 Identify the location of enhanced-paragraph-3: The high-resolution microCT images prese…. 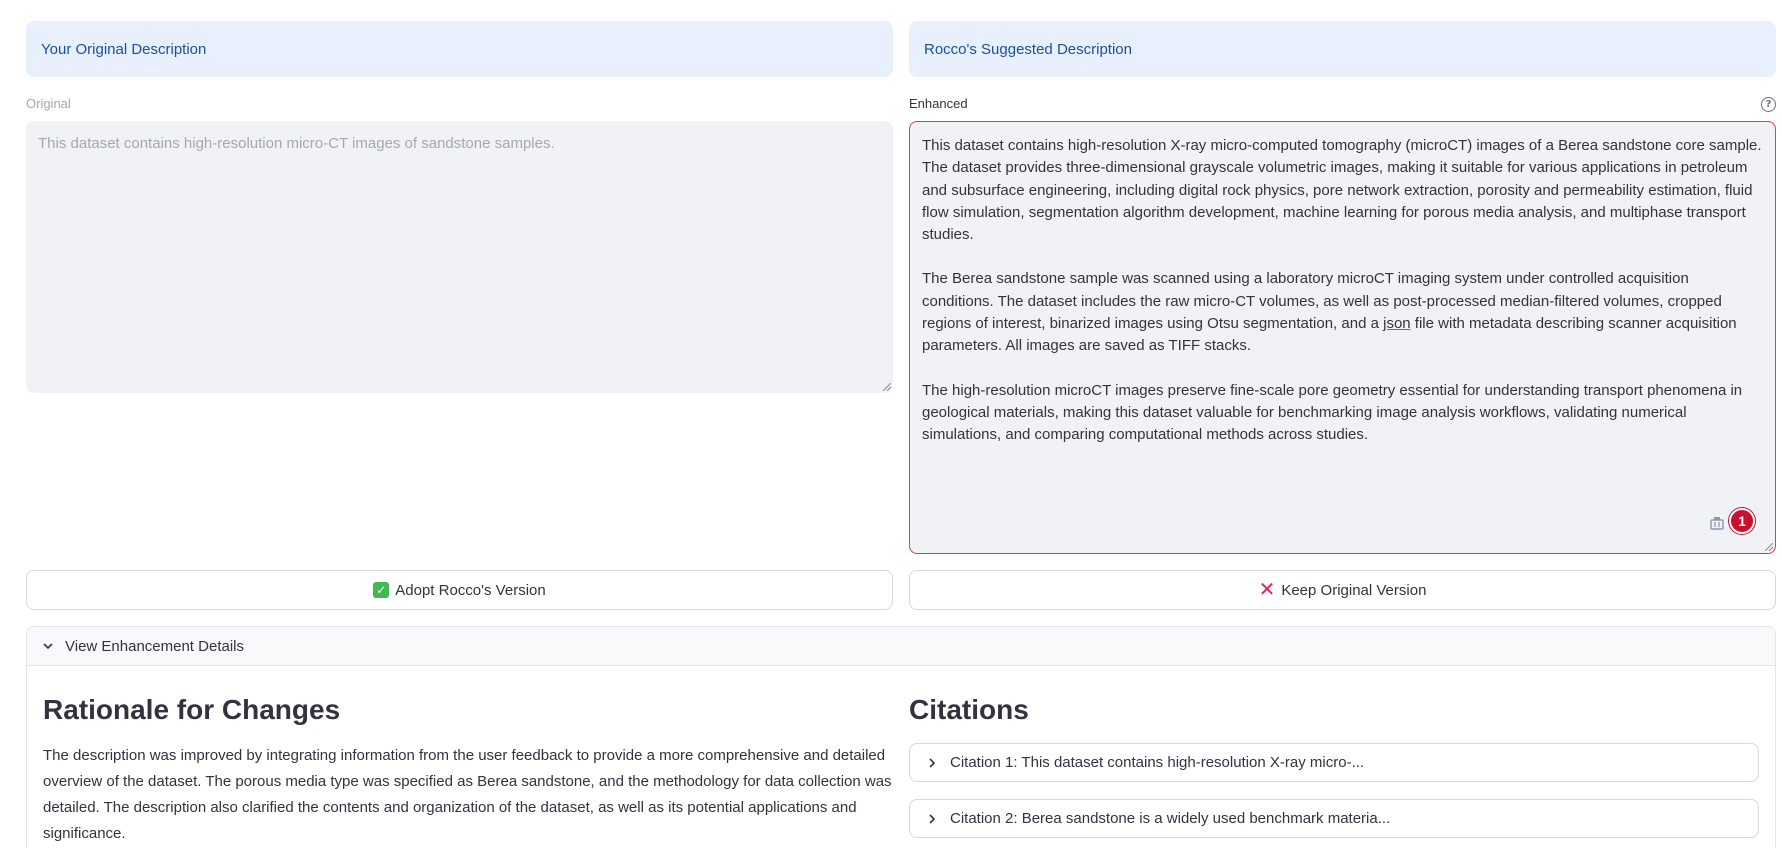
(1332, 412).